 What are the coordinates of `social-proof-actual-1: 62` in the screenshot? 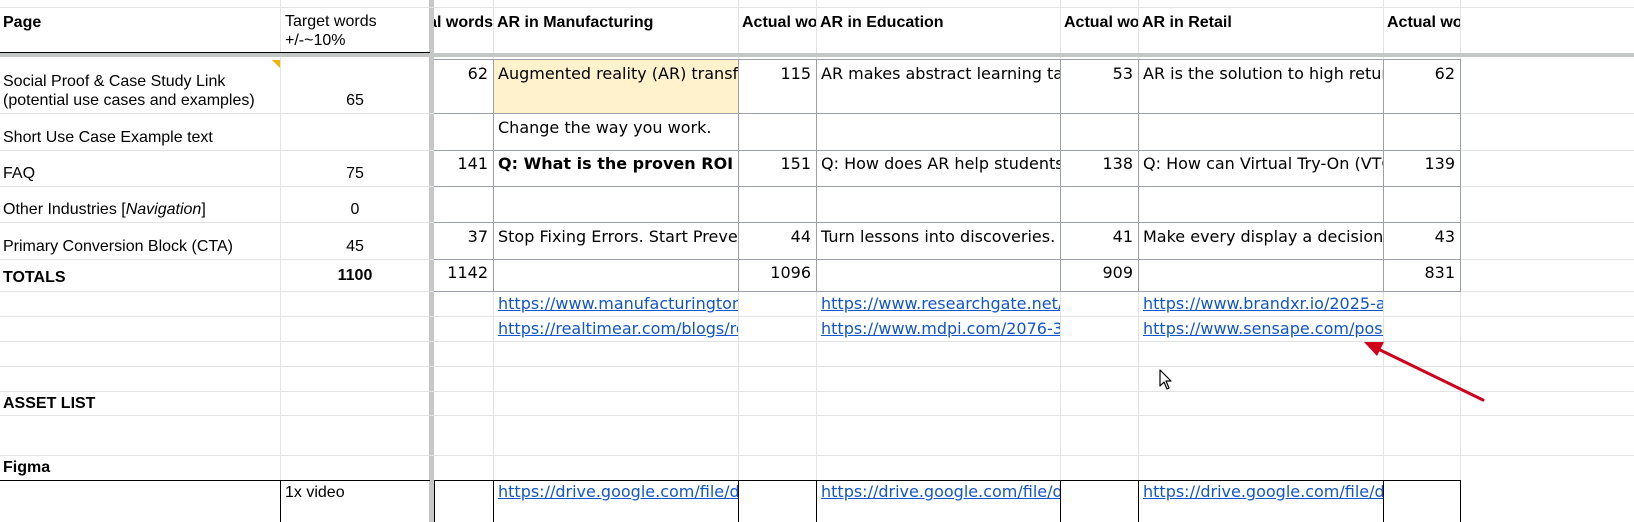 It's located at (463, 74).